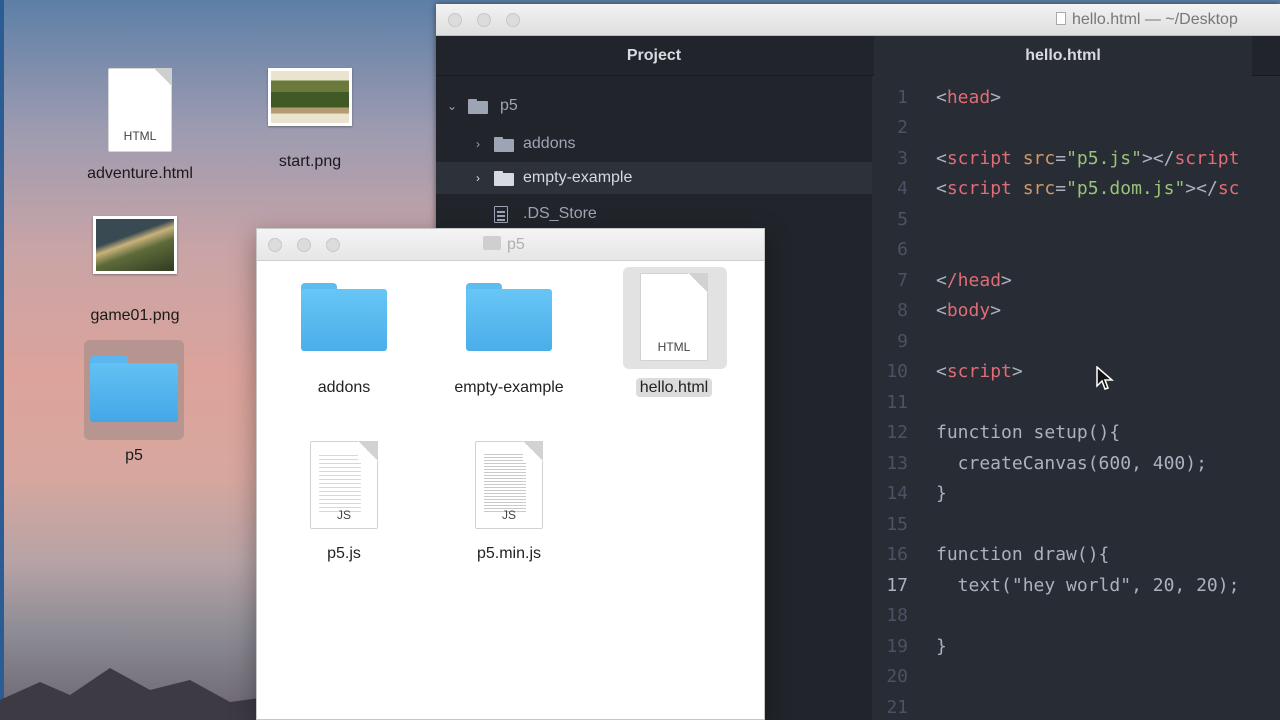 The image size is (1280, 720). I want to click on finder-item-hello-html: HTML hello.html, so click(674, 335).